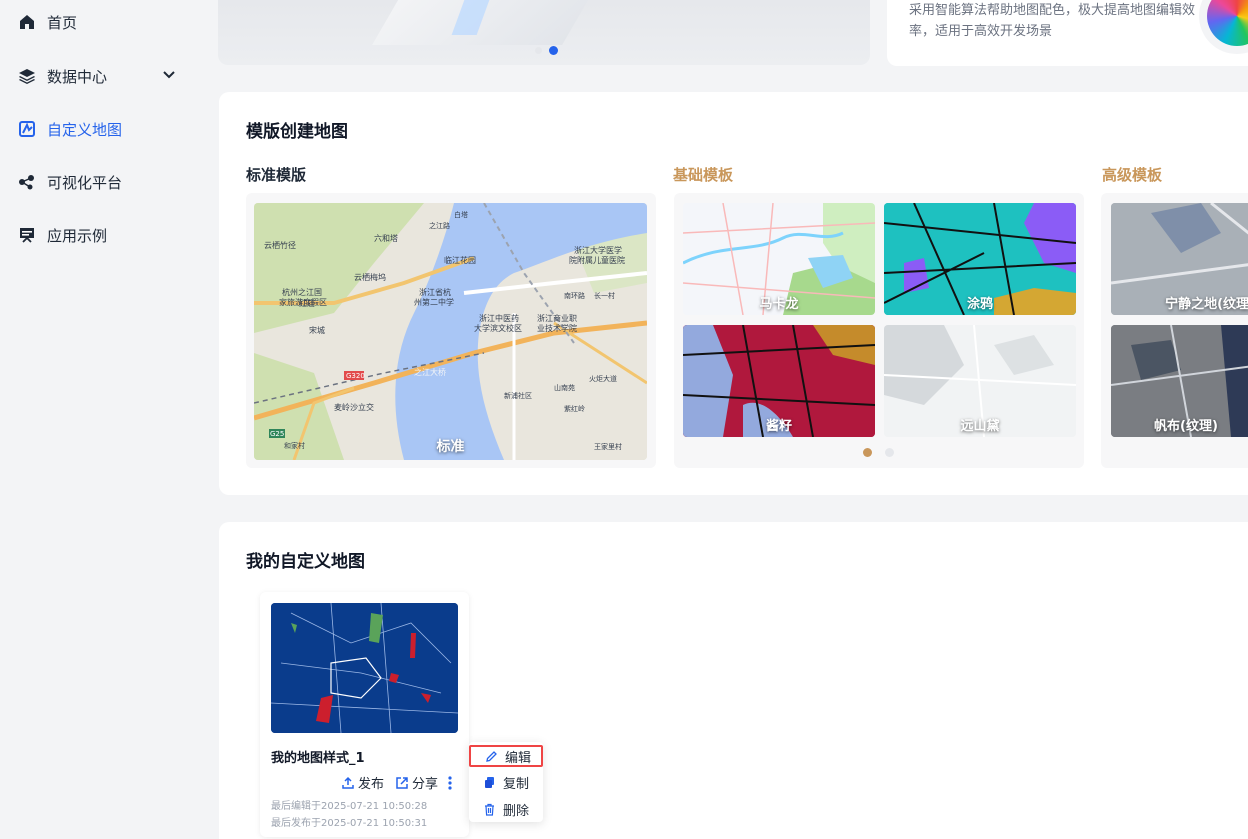  I want to click on template-label: 宁静之地(纹理), so click(1206, 304).